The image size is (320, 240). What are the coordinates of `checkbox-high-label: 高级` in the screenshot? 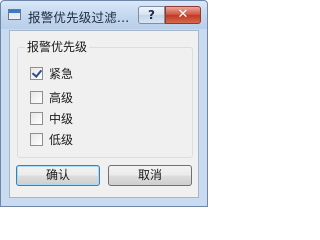 It's located at (61, 98).